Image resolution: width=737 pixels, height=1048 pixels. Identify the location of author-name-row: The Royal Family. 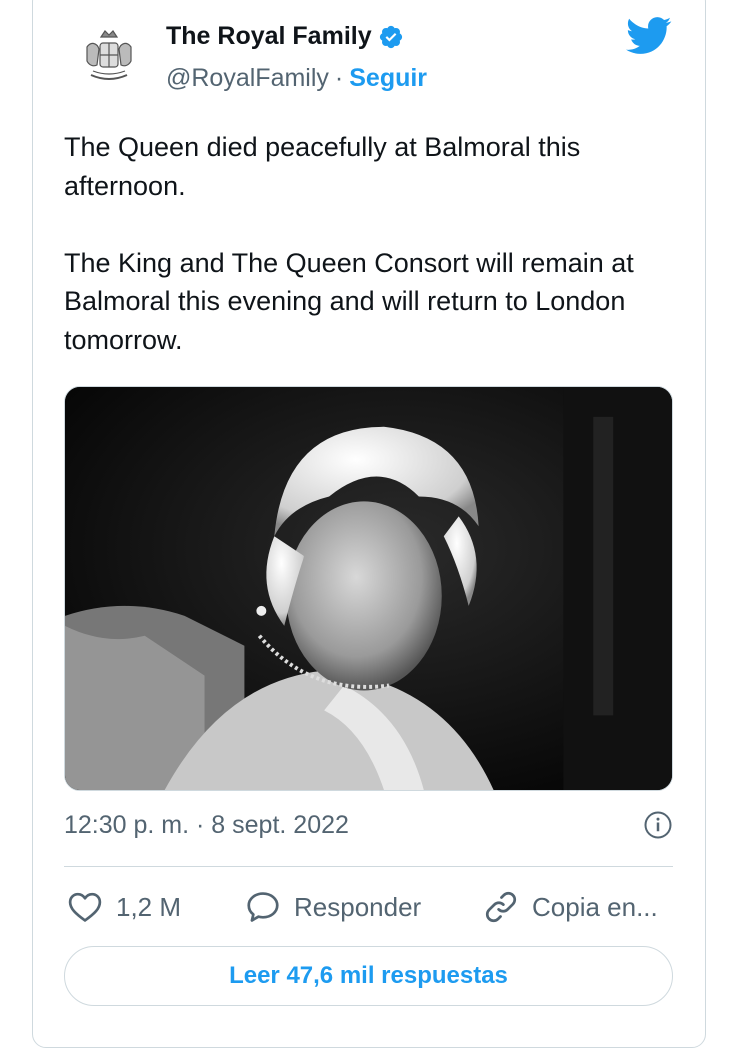
(285, 36).